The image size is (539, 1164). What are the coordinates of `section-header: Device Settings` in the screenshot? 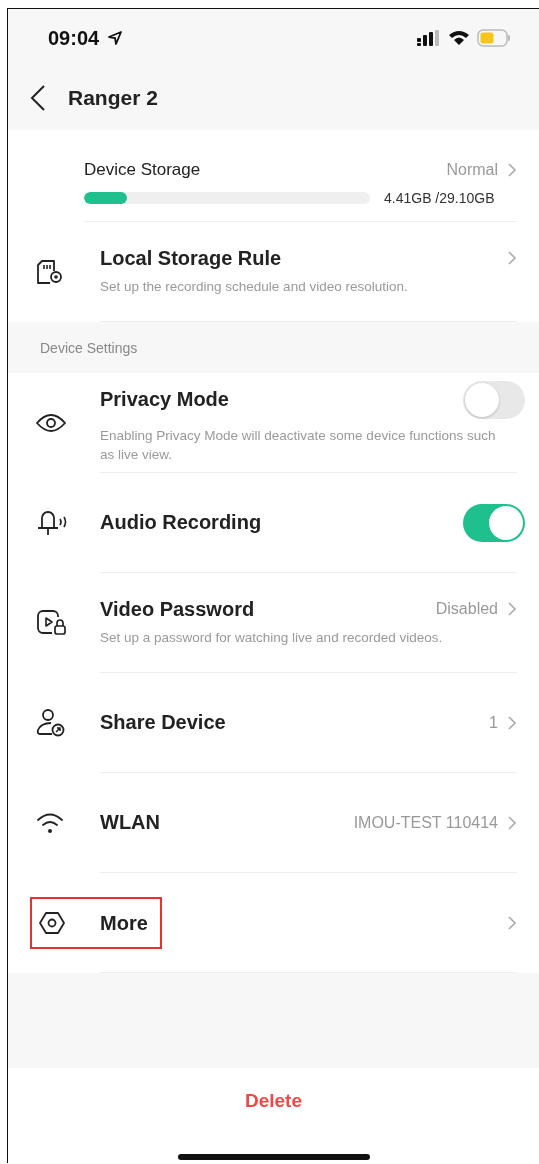 It's located at (89, 347).